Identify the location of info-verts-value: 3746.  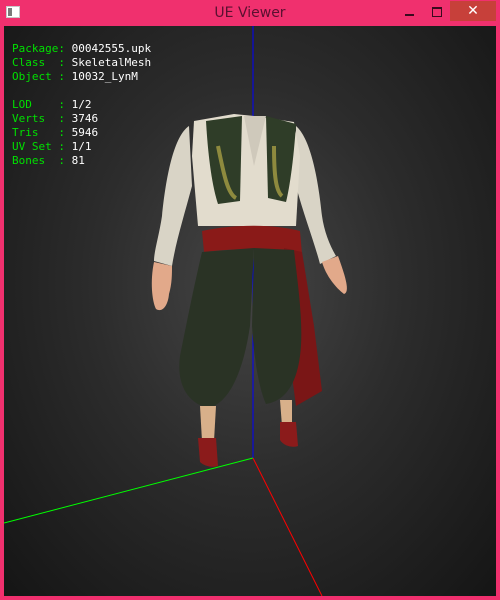
(85, 118).